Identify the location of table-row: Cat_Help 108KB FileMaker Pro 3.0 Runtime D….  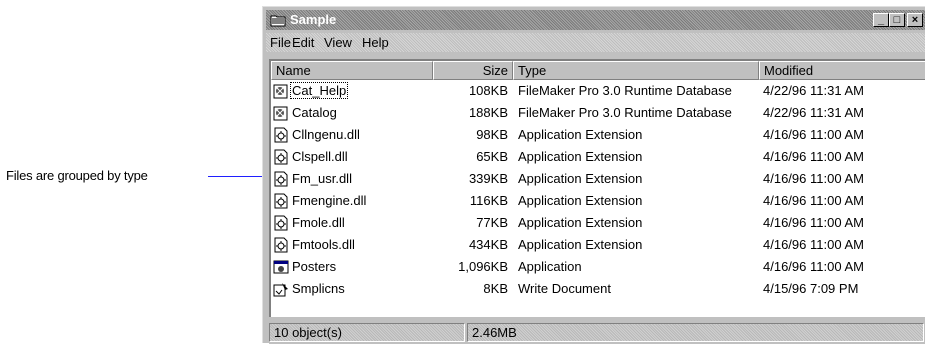
(598, 91).